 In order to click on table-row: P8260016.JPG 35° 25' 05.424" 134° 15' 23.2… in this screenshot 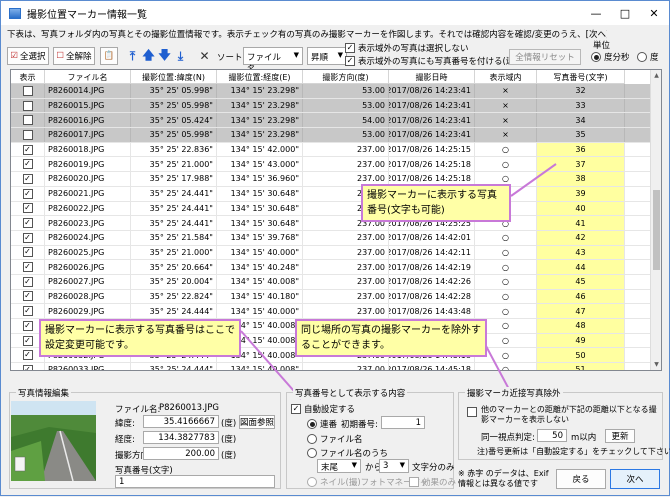, I will do `click(331, 121)`.